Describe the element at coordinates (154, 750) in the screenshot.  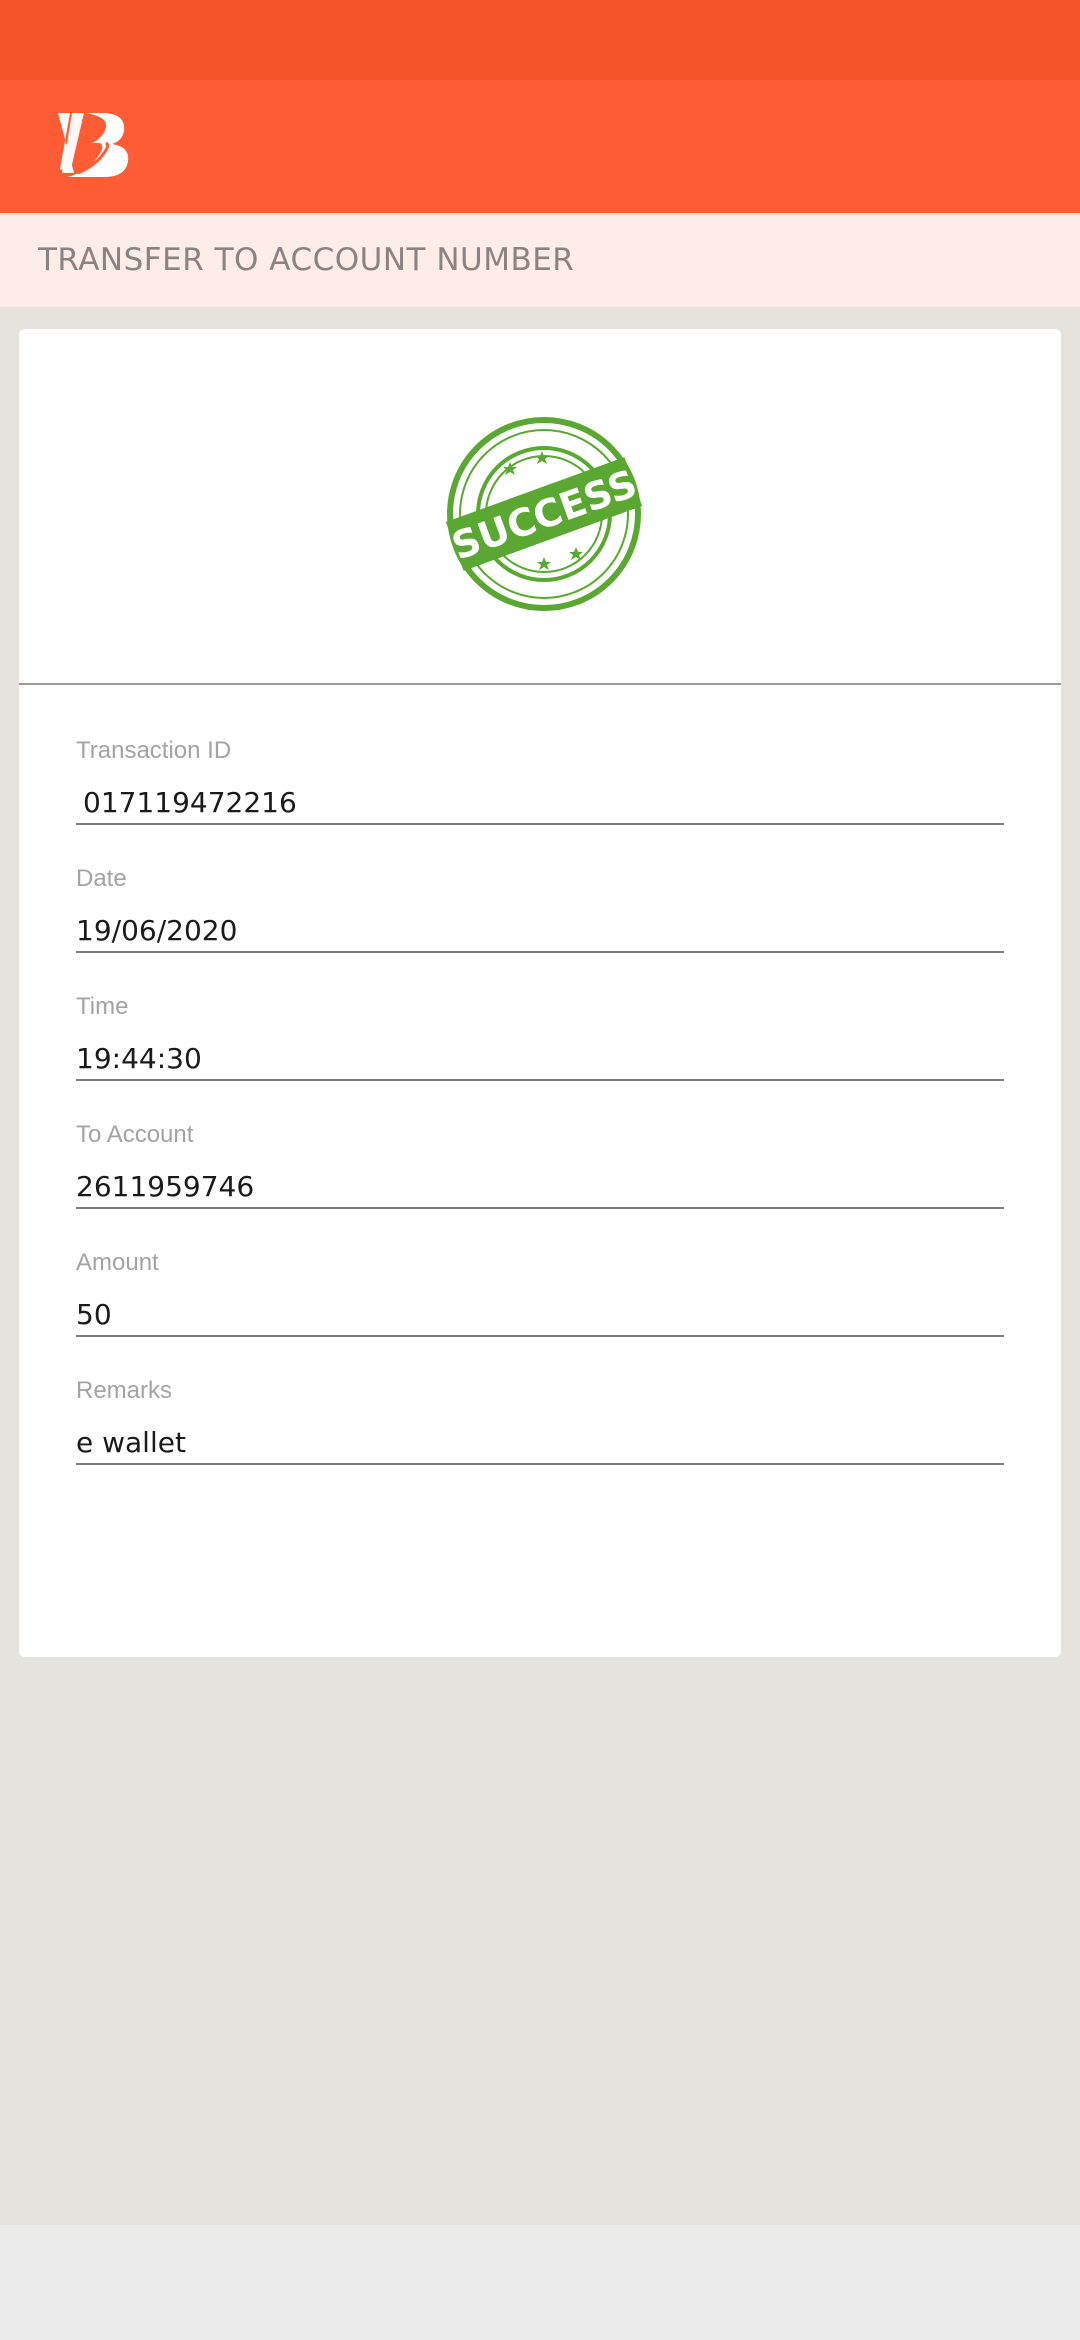
I see `transaction-id-label: Transaction ID` at that location.